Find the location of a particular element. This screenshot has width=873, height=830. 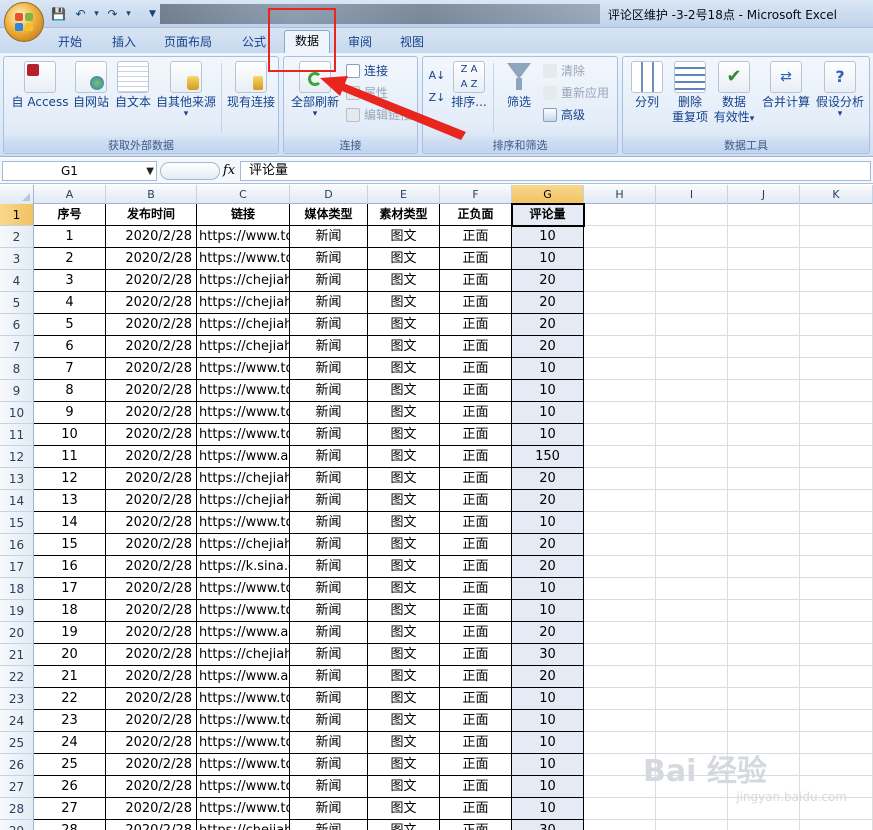

properties-button: 属性 is located at coordinates (367, 93).